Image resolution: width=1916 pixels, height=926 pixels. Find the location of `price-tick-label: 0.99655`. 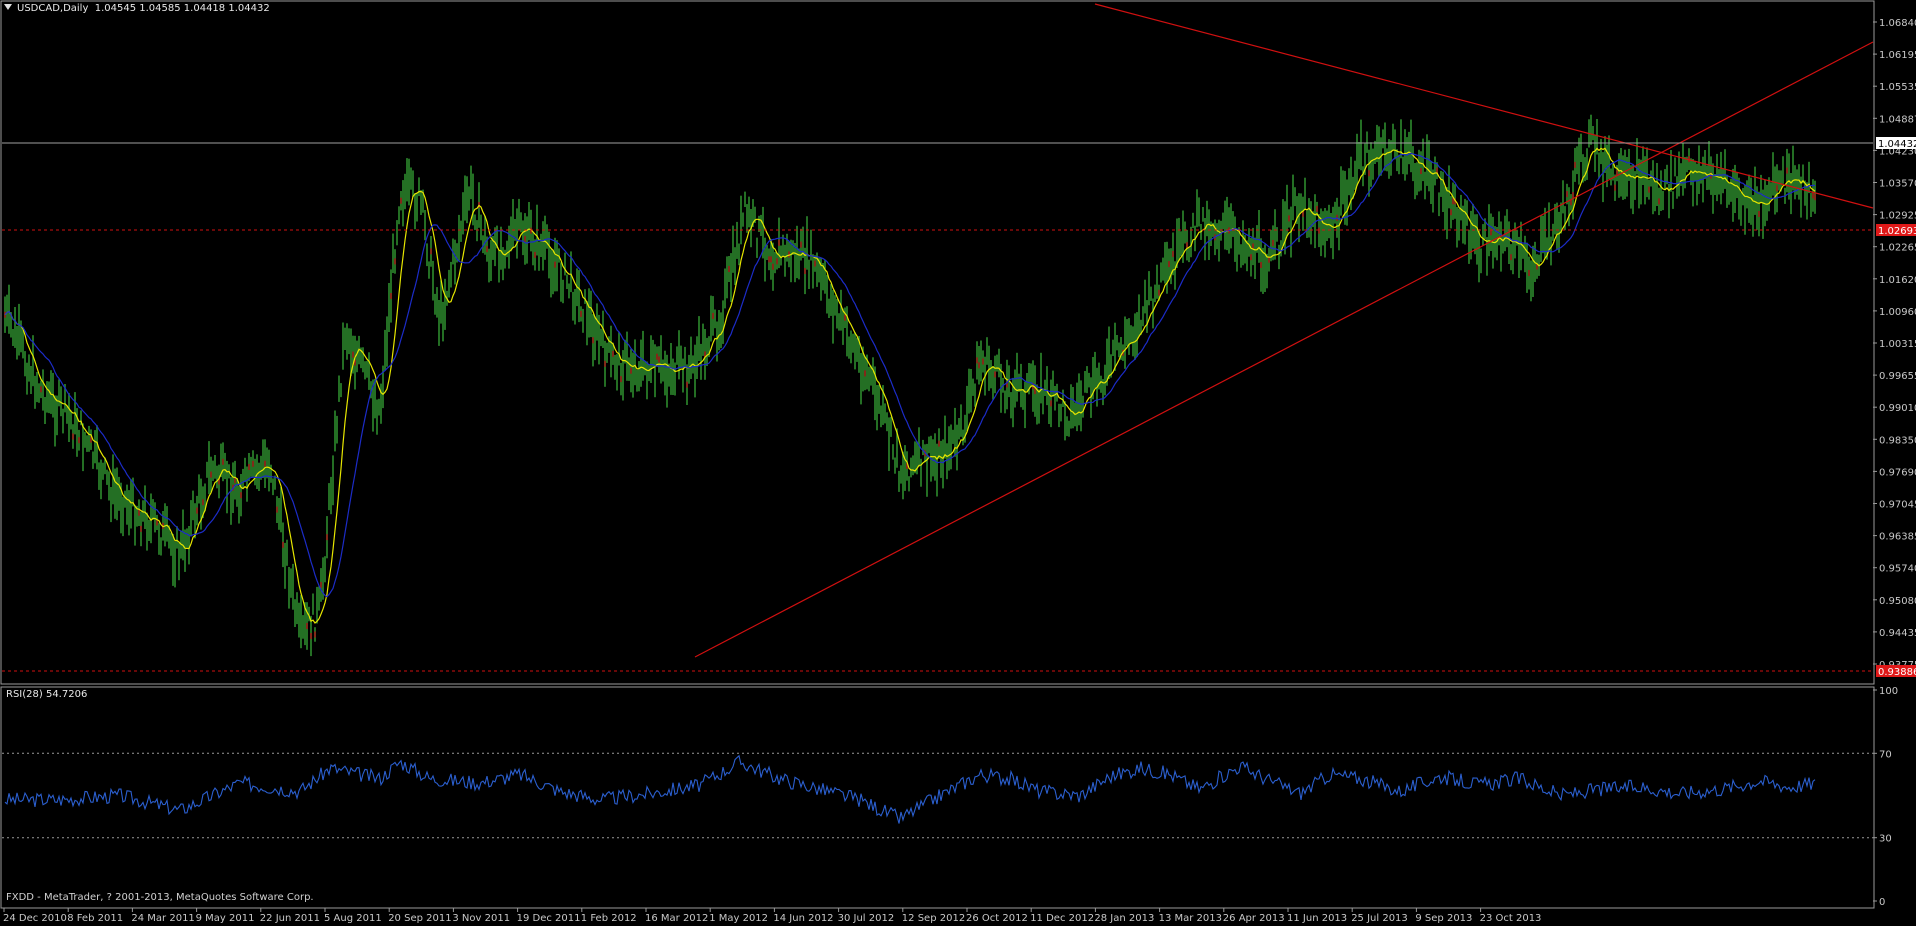

price-tick-label: 0.99655 is located at coordinates (1897, 376).